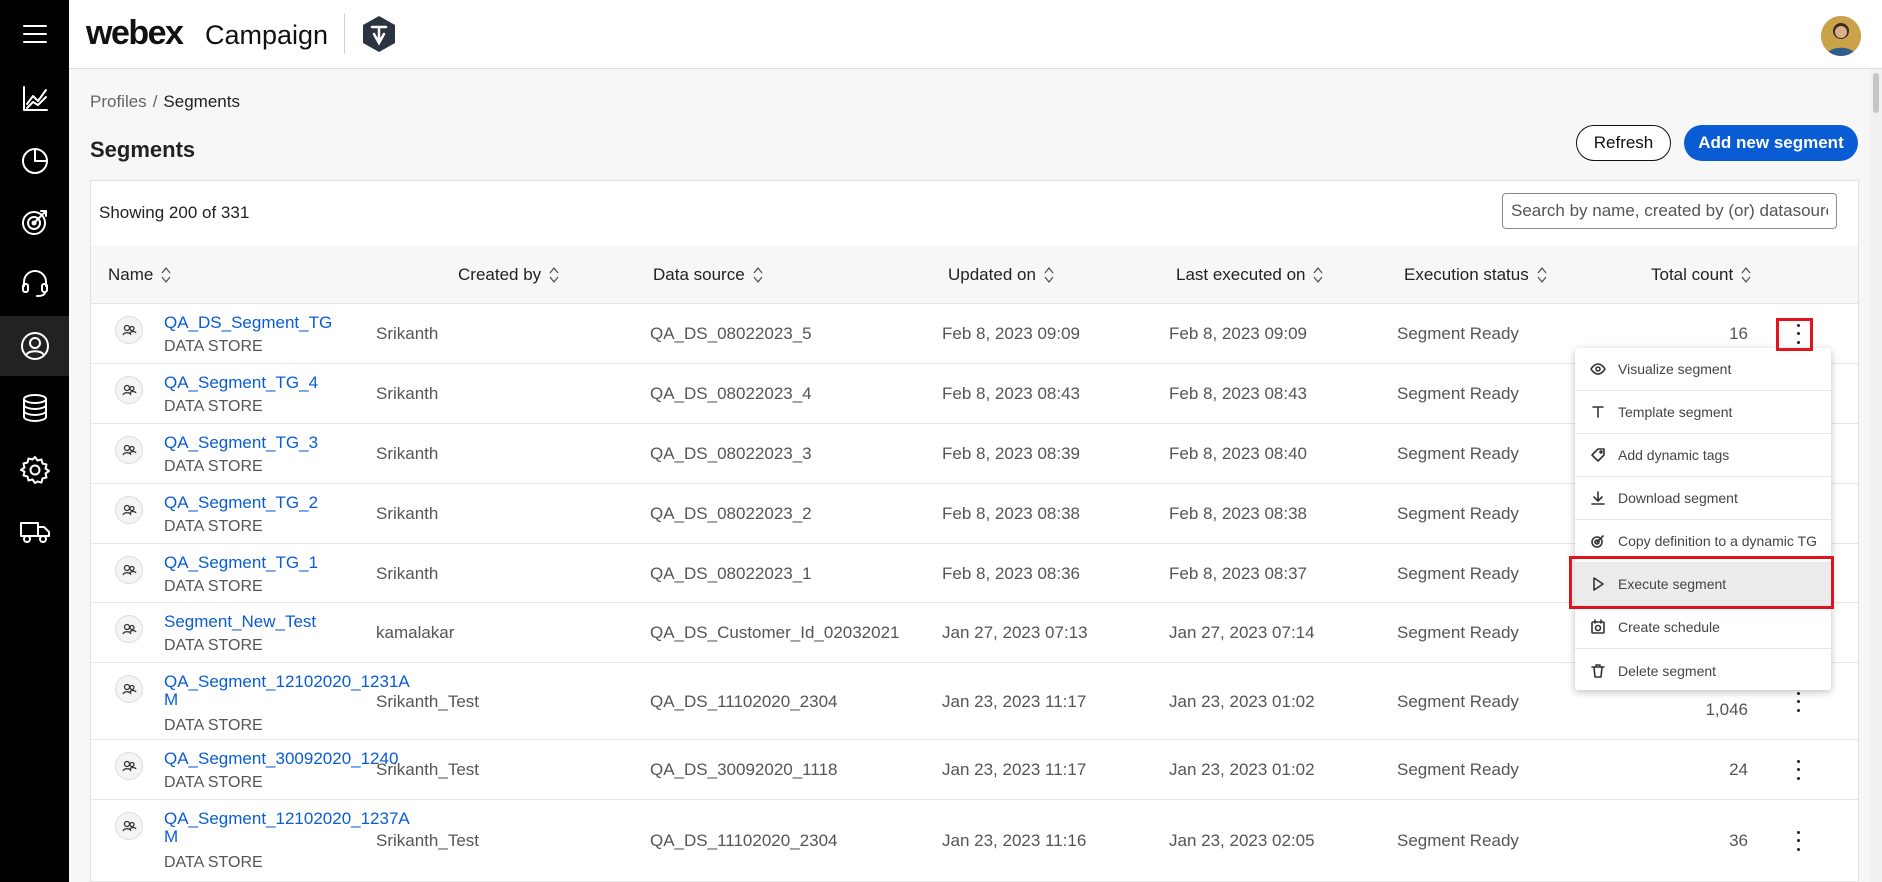 The width and height of the screenshot is (1882, 882). Describe the element at coordinates (1738, 769) in the screenshot. I see `total-count-cell: 24` at that location.